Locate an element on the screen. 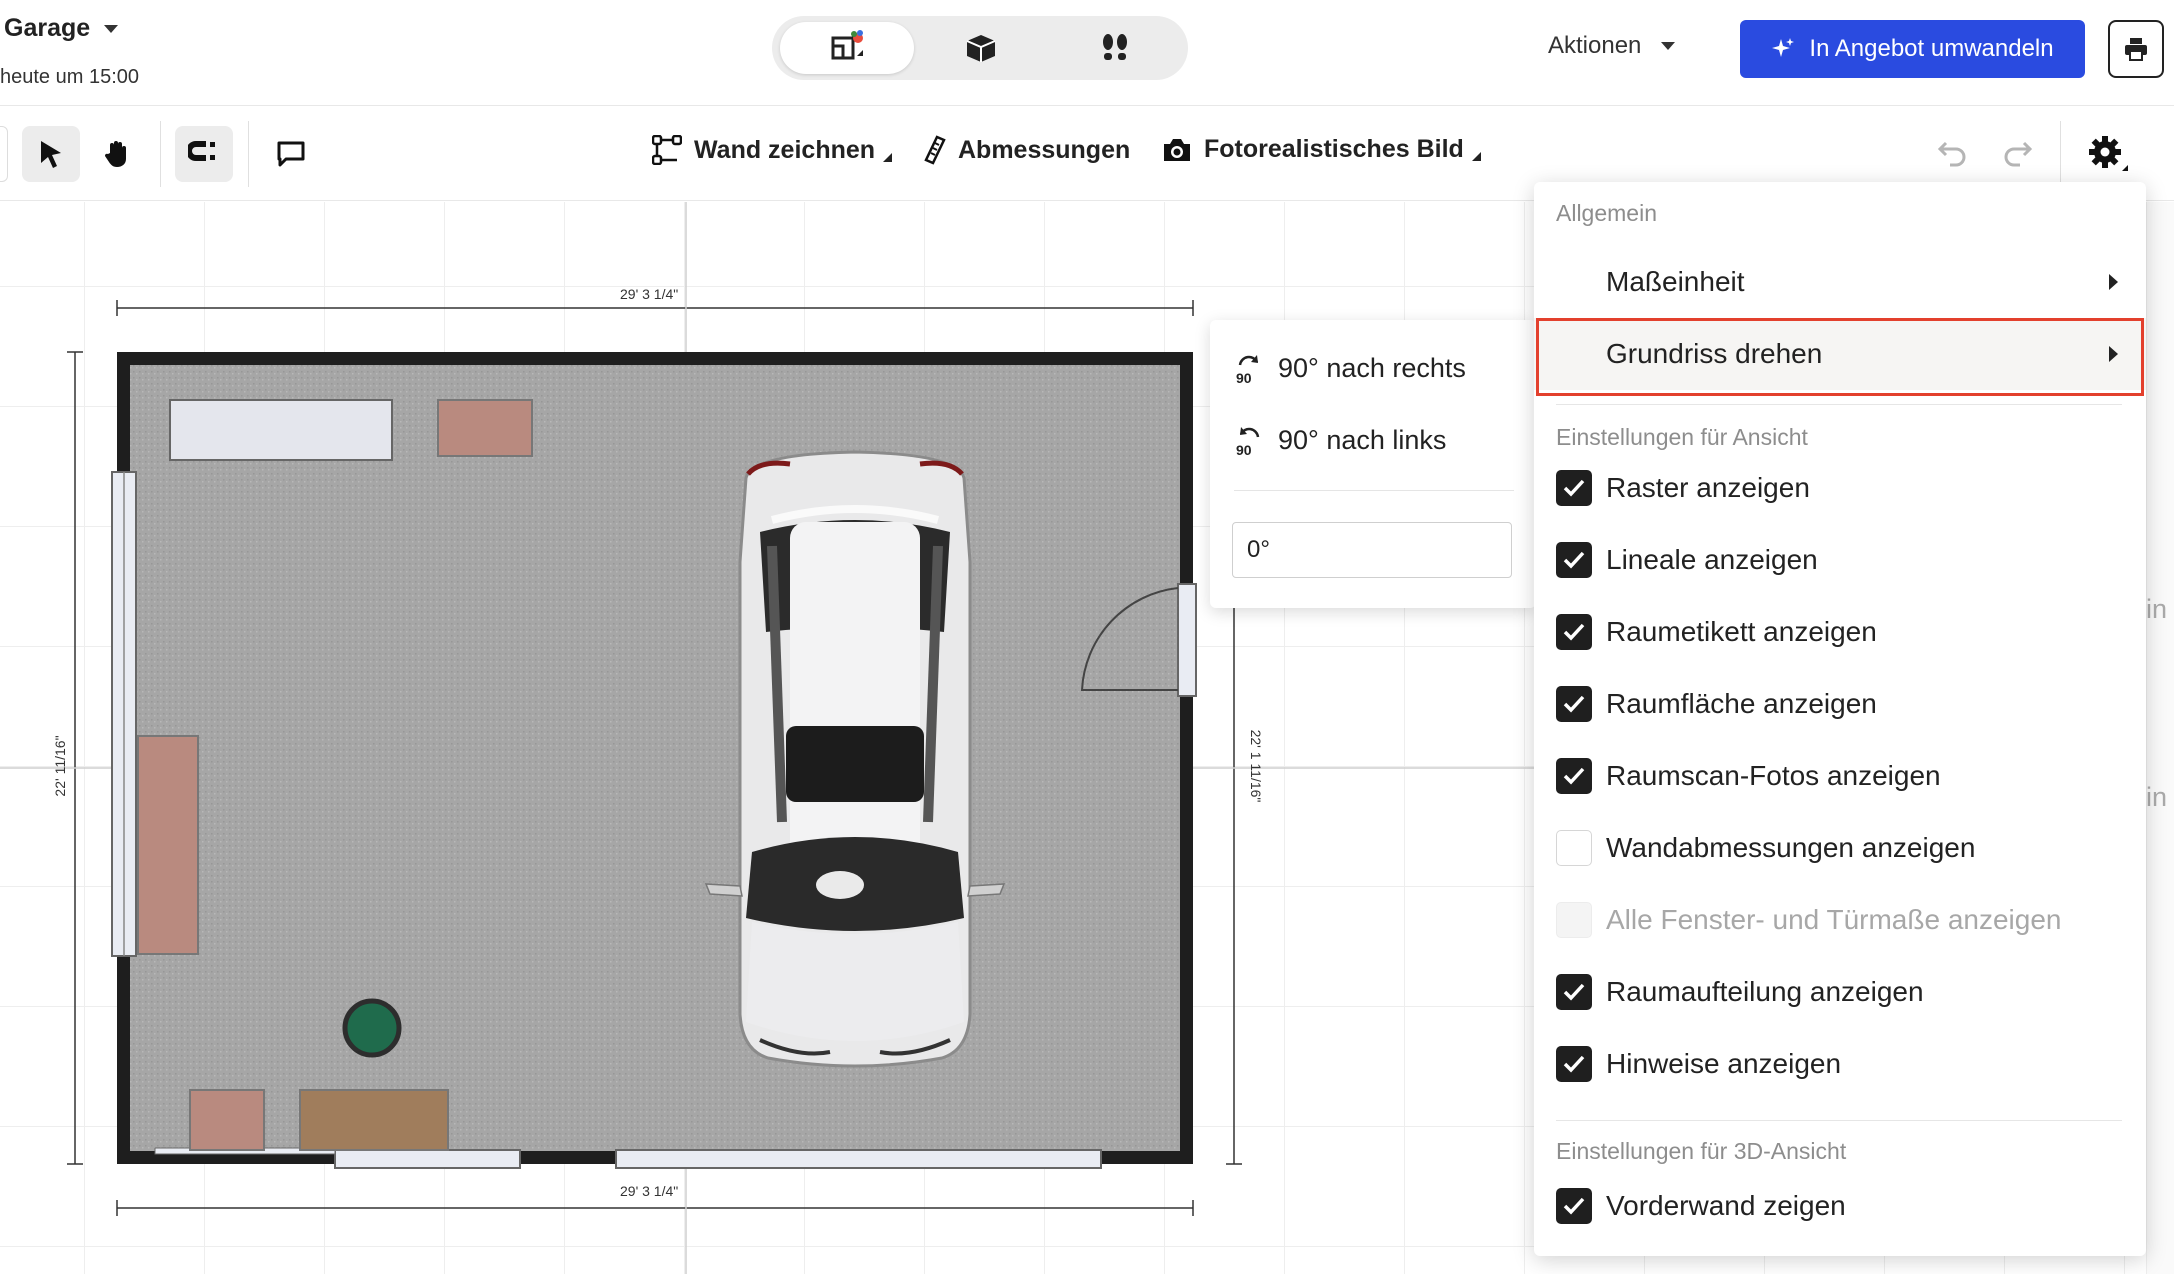  actions-menu: Aktionen is located at coordinates (1612, 46).